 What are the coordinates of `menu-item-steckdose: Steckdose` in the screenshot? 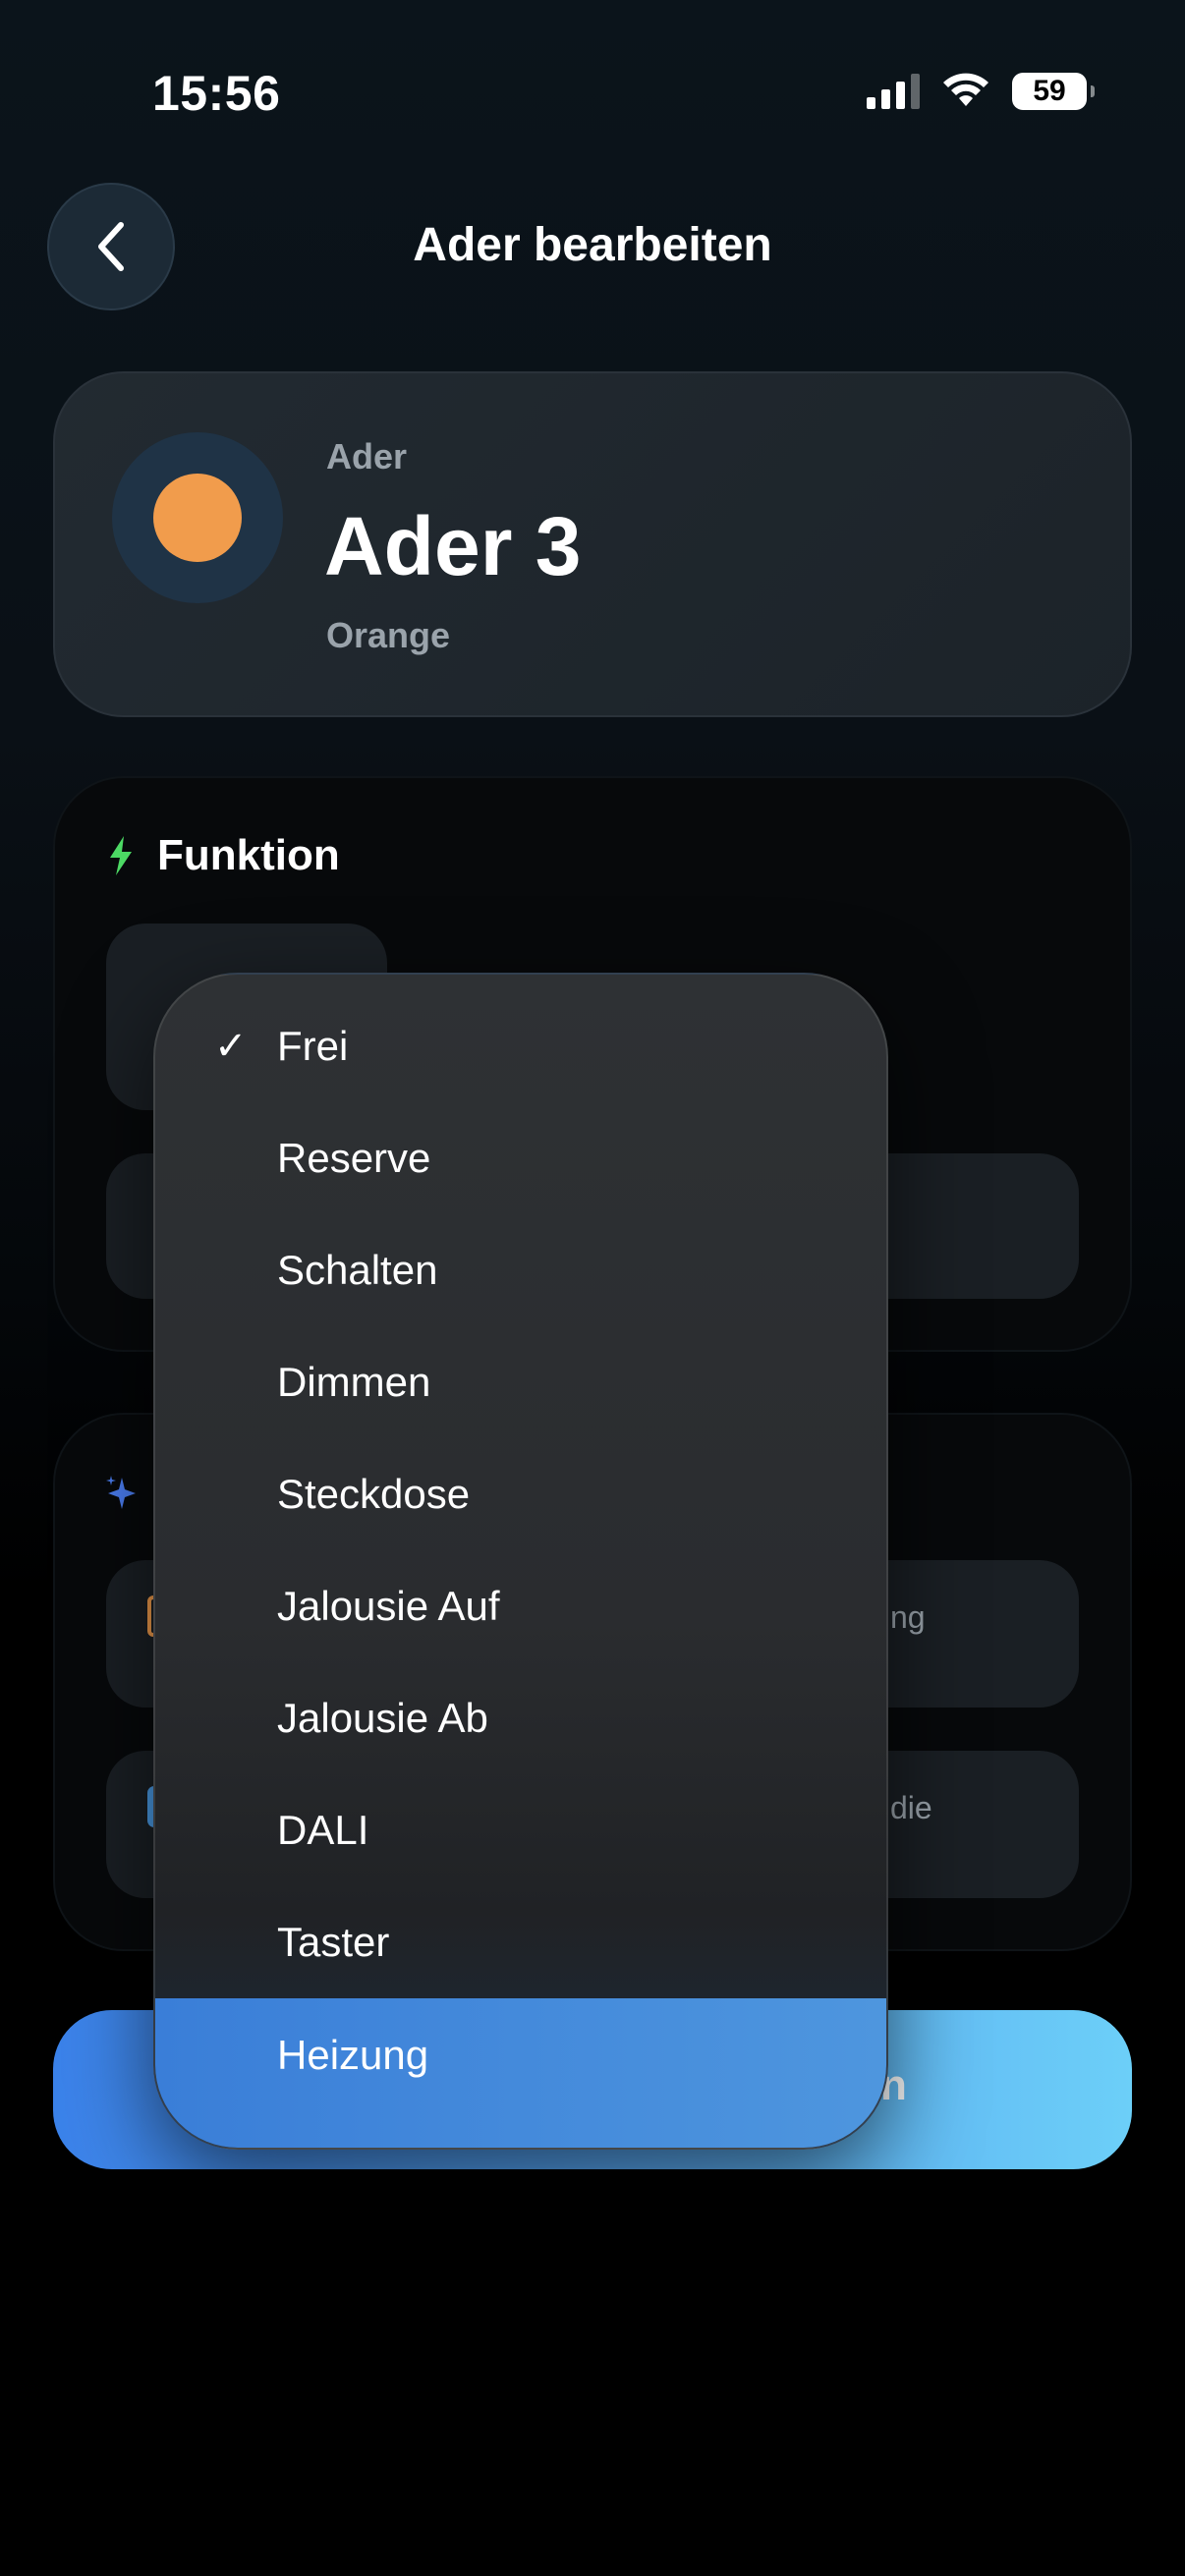 It's located at (521, 1494).